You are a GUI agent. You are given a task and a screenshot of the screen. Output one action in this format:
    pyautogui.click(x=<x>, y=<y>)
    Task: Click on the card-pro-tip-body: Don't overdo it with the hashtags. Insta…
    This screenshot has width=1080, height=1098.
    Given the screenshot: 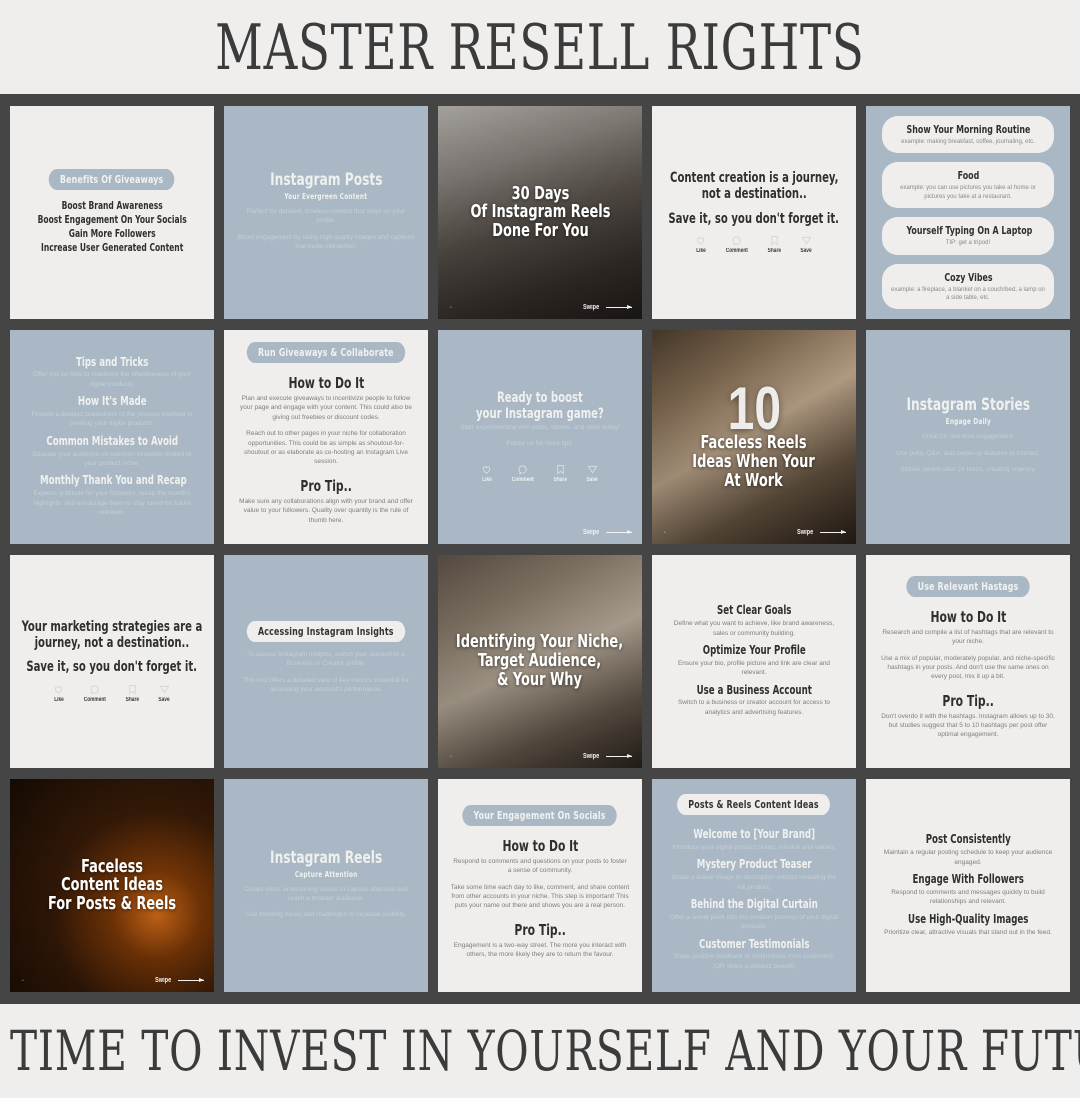 What is the action you would take?
    pyautogui.click(x=968, y=725)
    